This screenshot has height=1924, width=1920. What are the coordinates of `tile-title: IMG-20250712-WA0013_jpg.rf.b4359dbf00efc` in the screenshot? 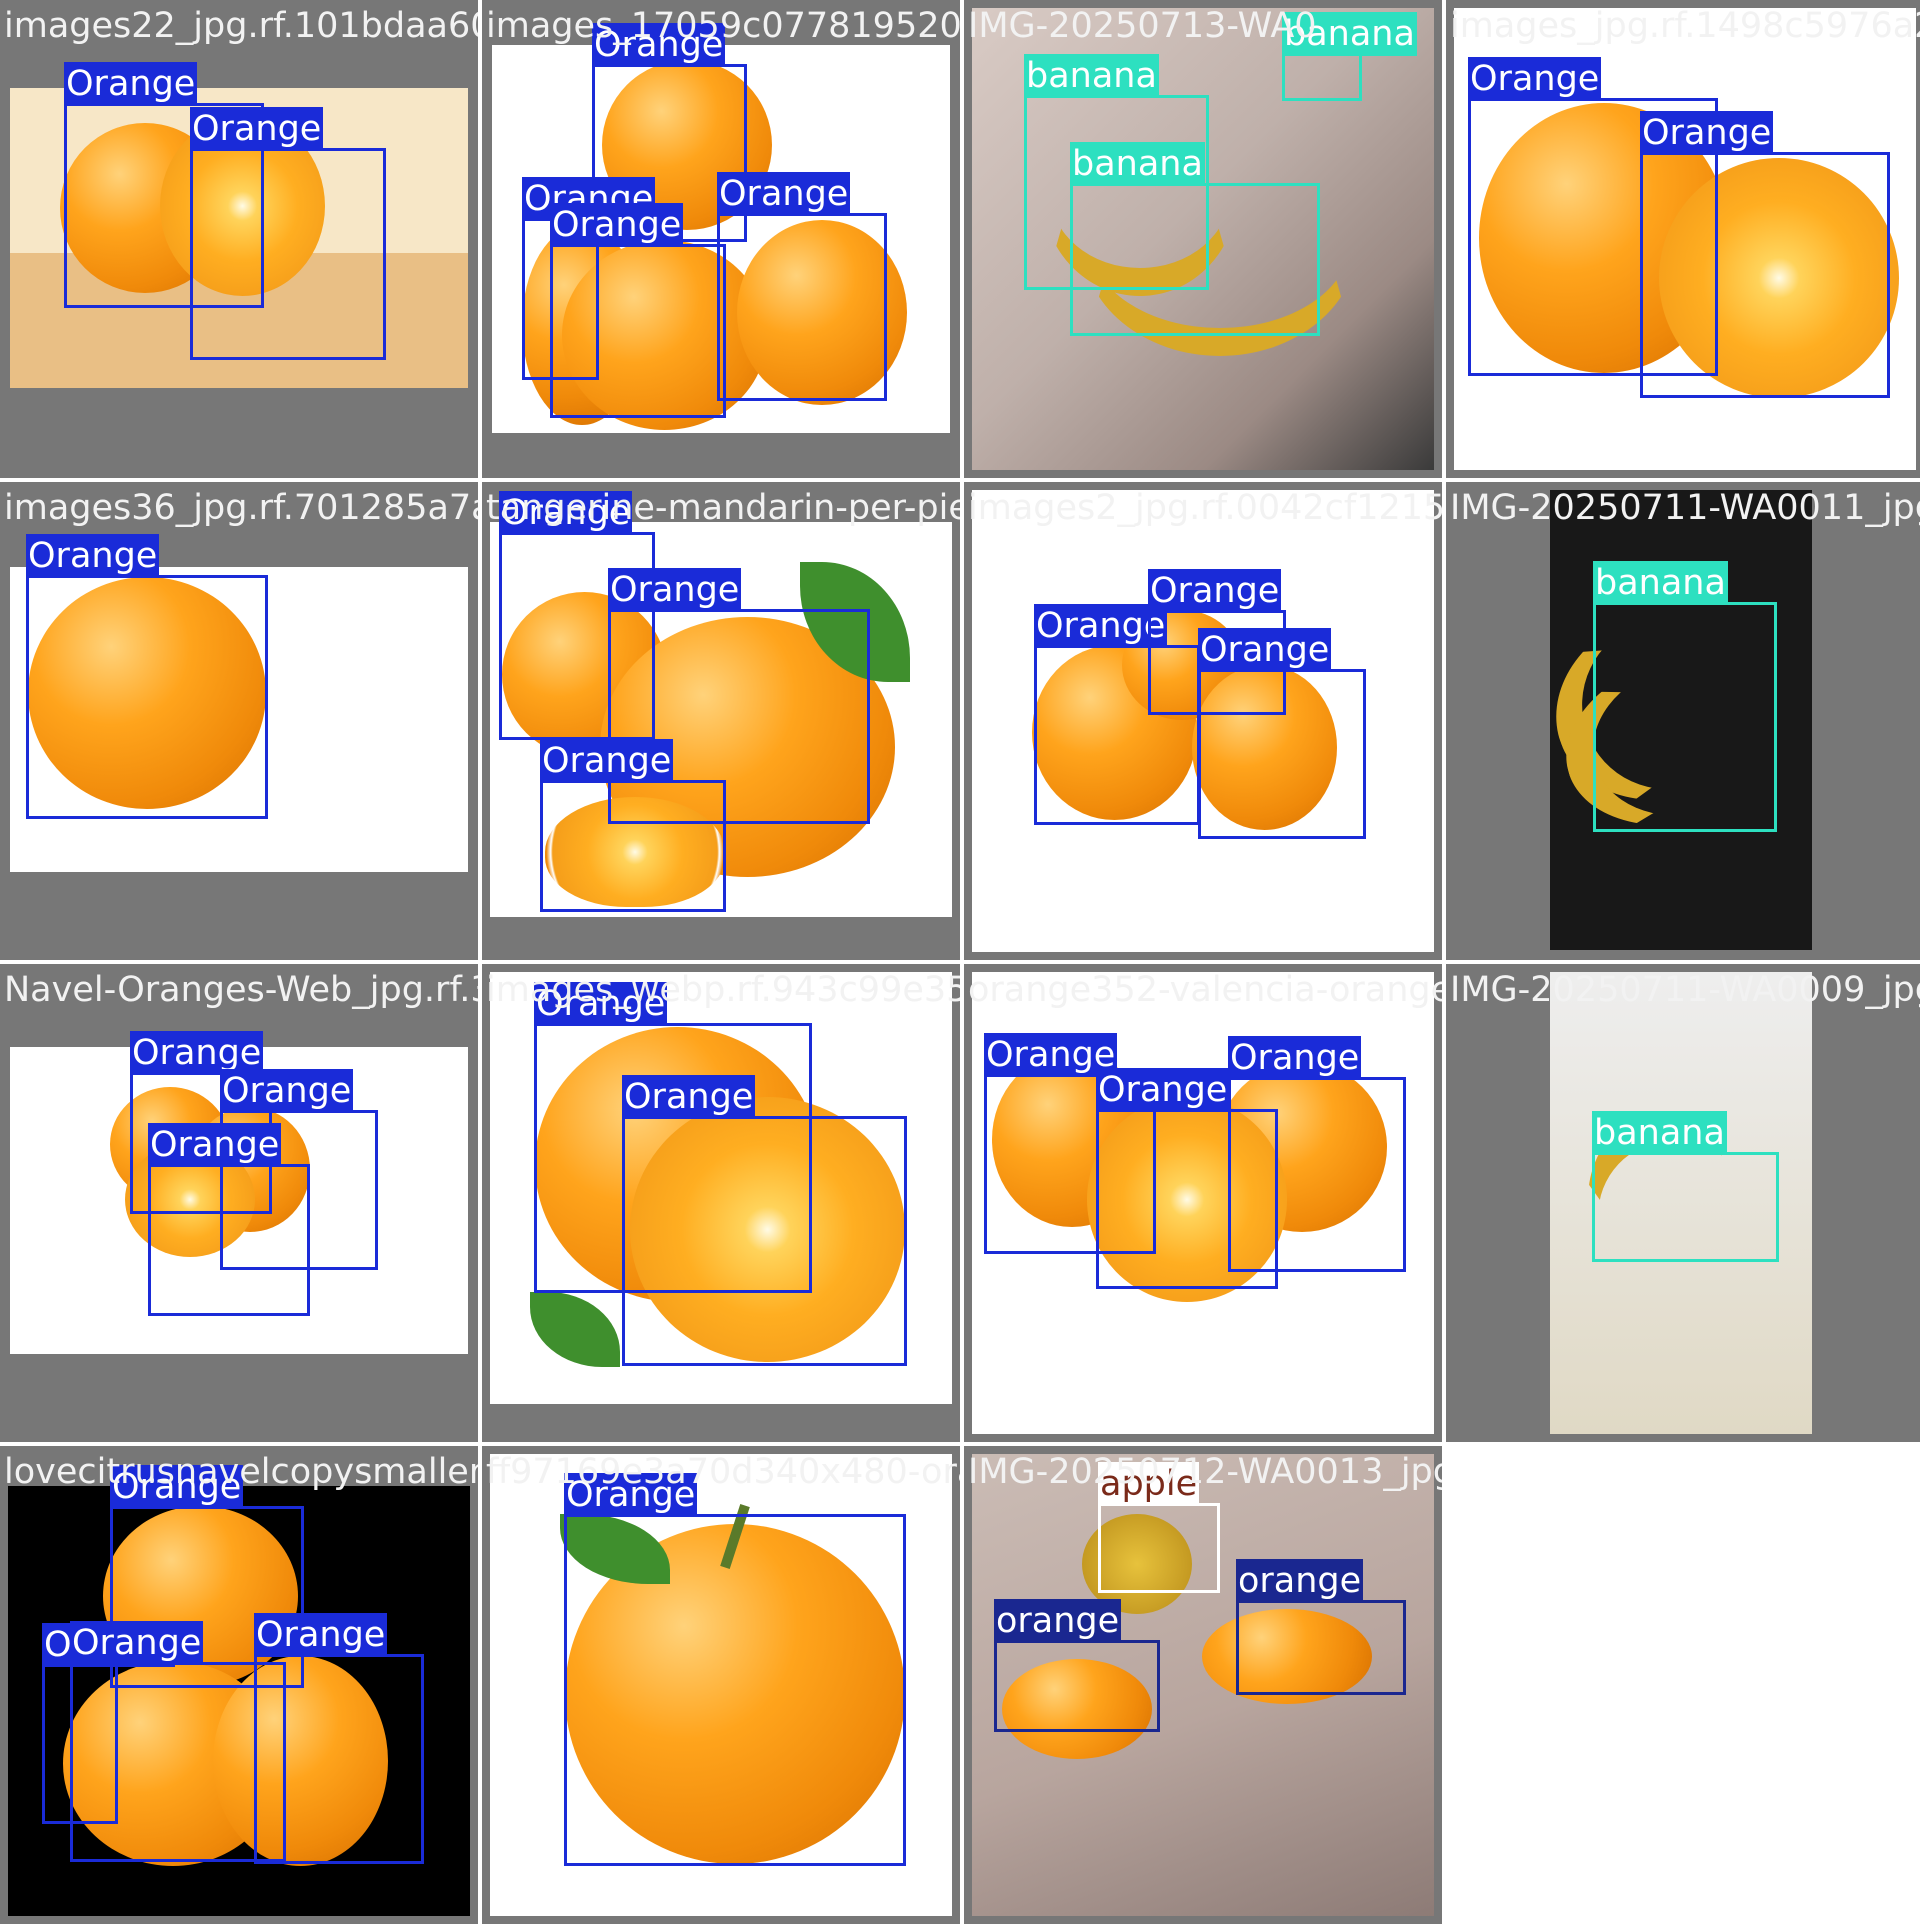 It's located at (1205, 1472).